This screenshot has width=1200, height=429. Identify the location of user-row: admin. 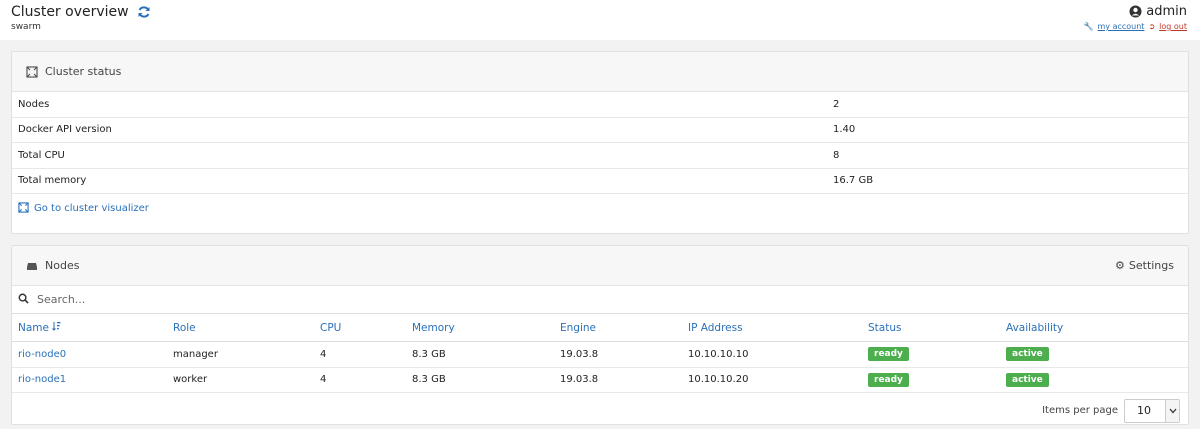
(1135, 11).